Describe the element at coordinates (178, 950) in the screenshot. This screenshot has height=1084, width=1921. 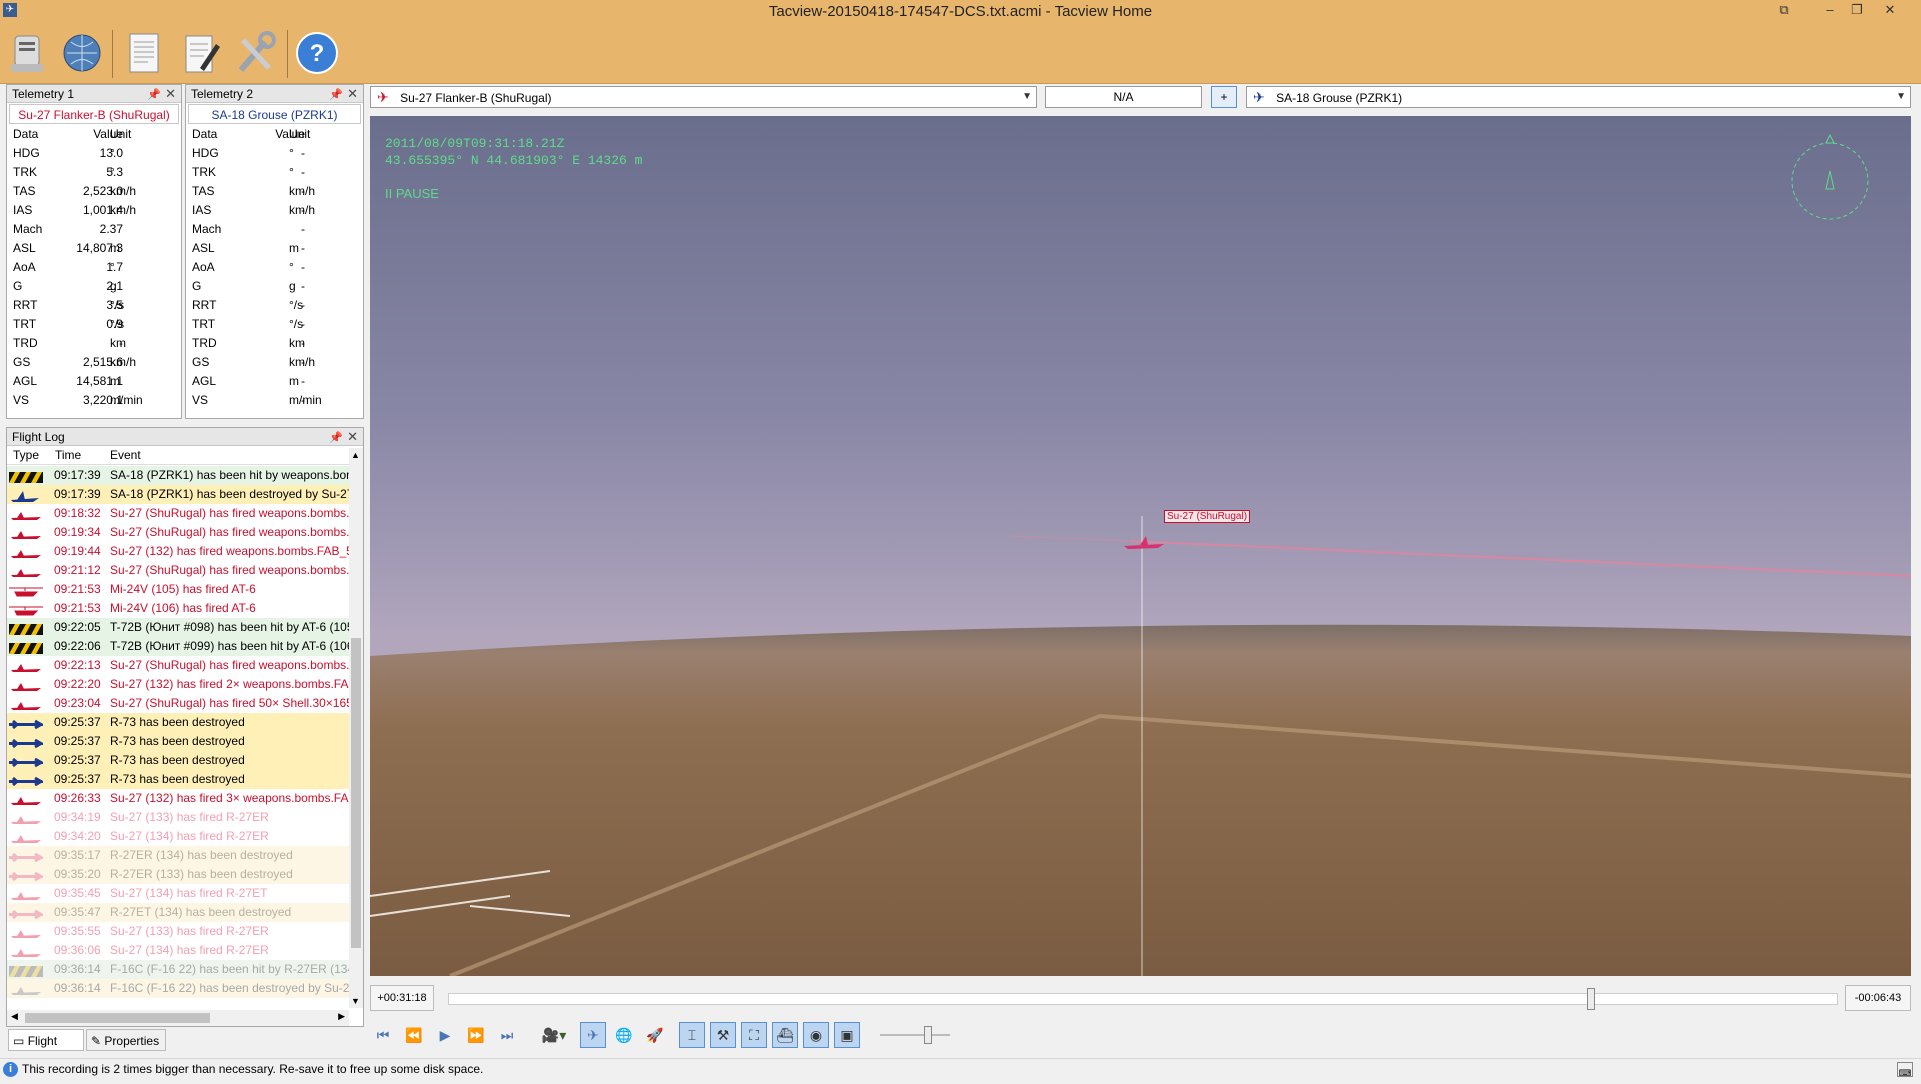
I see `log-row: 09:36:06 Su-27 (134) has fired R-27ER` at that location.